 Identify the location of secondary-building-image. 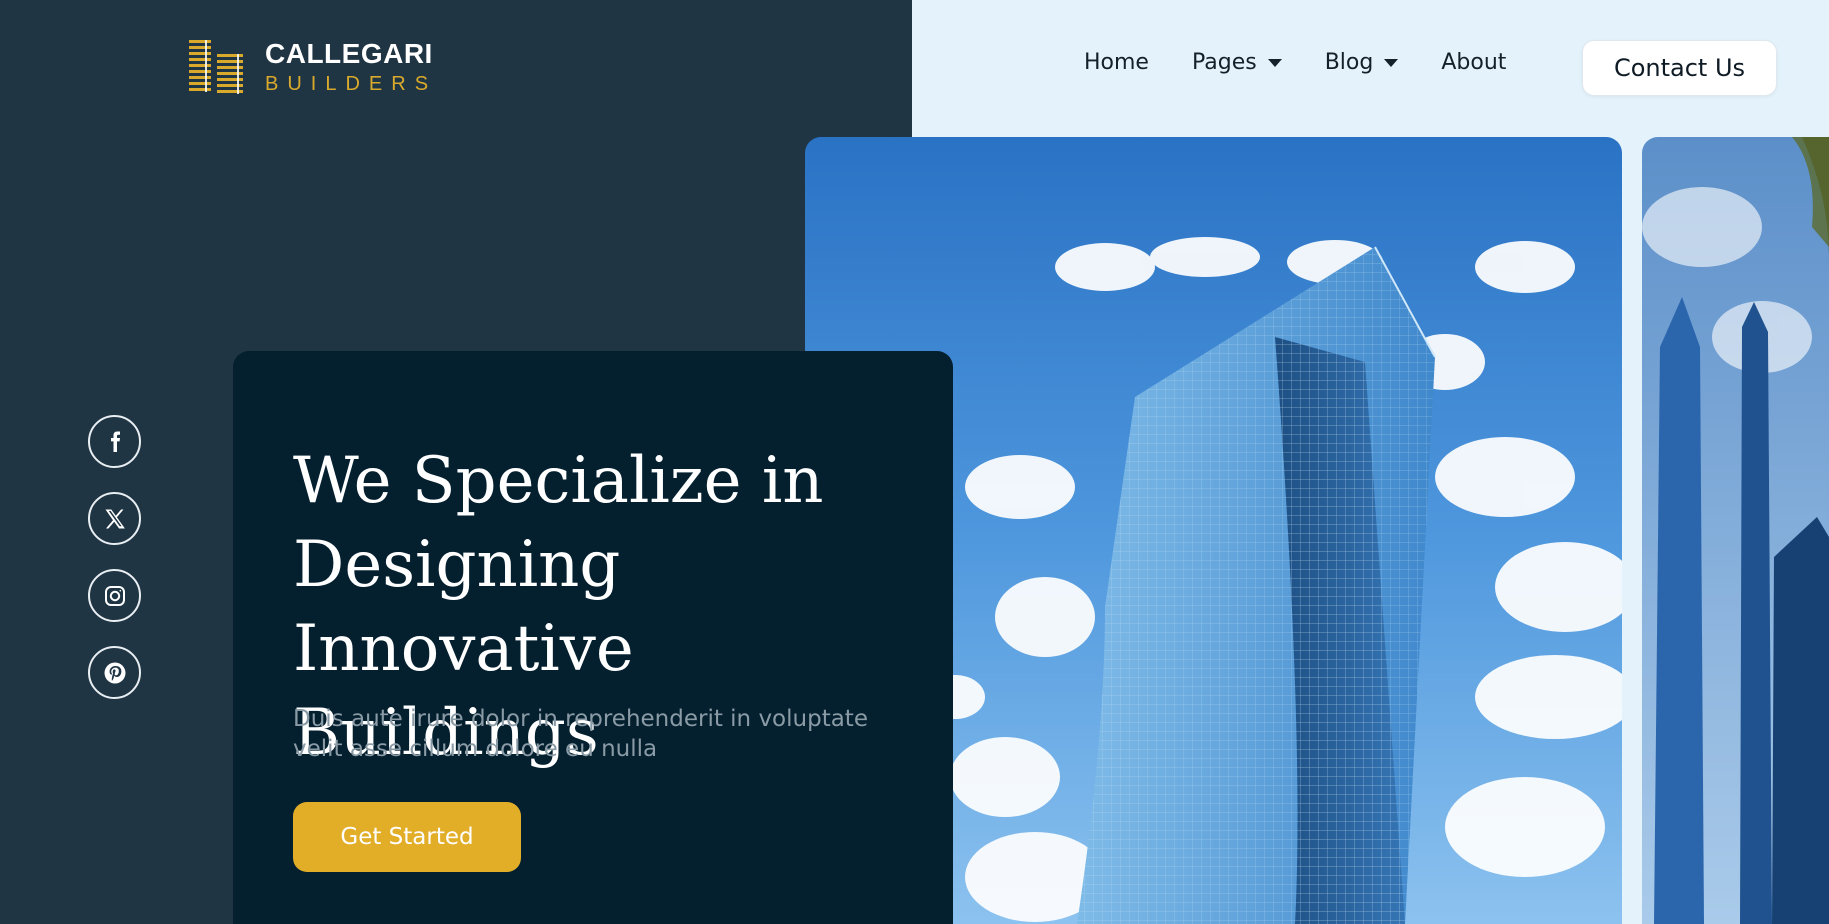
(1735, 530).